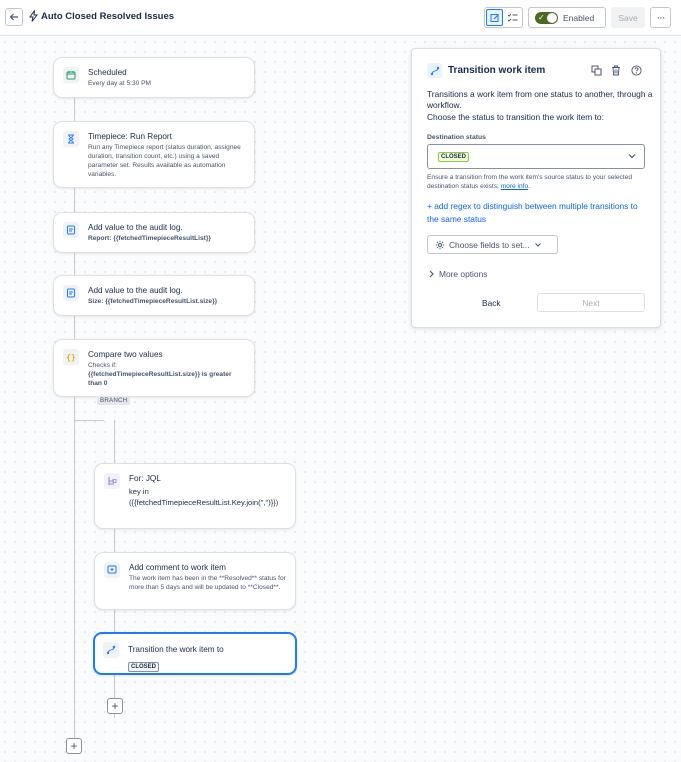  Describe the element at coordinates (74, 422) in the screenshot. I see `main-connector` at that location.